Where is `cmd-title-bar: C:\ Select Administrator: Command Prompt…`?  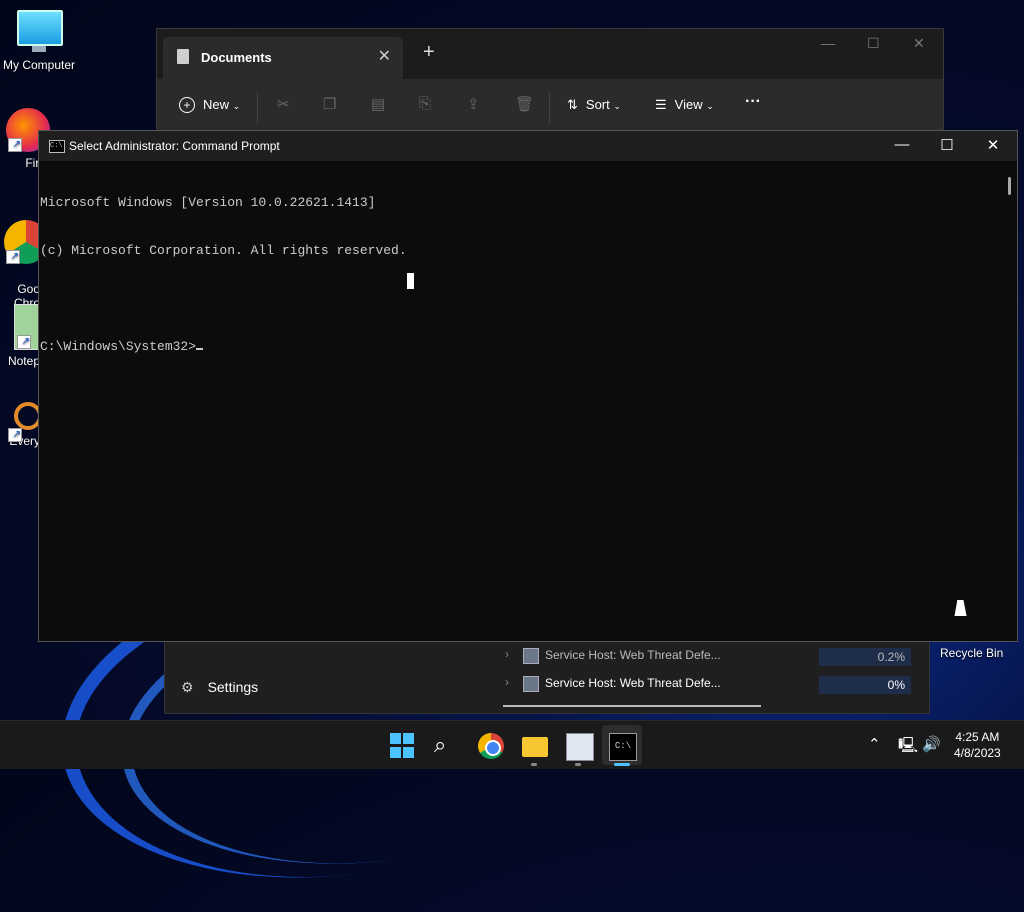 cmd-title-bar: C:\ Select Administrator: Command Prompt… is located at coordinates (528, 146).